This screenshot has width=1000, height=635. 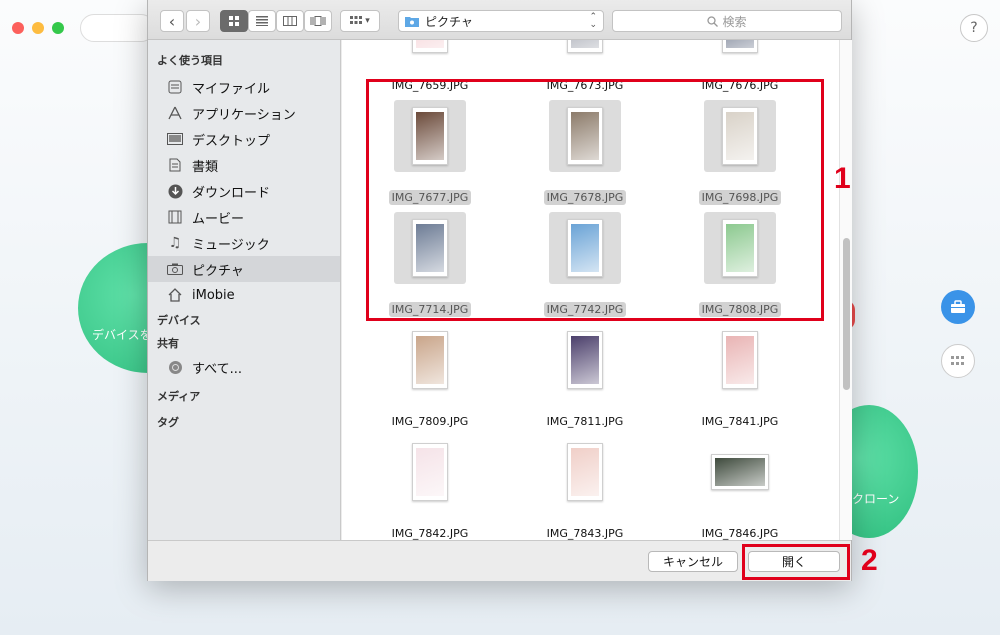 I want to click on grid-icon, so click(x=957, y=360).